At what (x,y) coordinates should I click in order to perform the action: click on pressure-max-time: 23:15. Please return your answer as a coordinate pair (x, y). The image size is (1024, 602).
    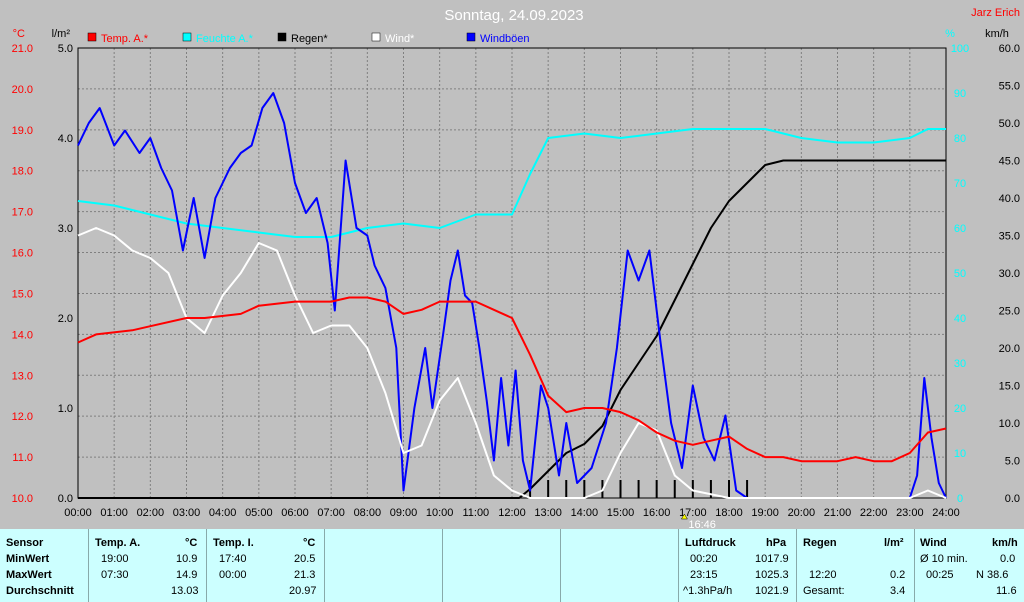
    Looking at the image, I should click on (704, 575).